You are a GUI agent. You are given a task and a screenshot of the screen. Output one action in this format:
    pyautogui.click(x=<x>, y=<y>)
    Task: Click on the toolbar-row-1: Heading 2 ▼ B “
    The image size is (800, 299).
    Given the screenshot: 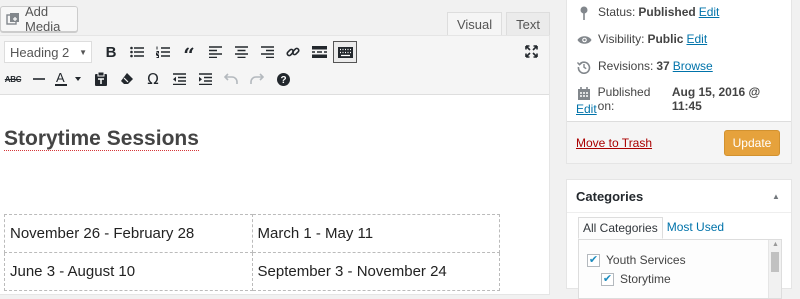 What is the action you would take?
    pyautogui.click(x=179, y=52)
    